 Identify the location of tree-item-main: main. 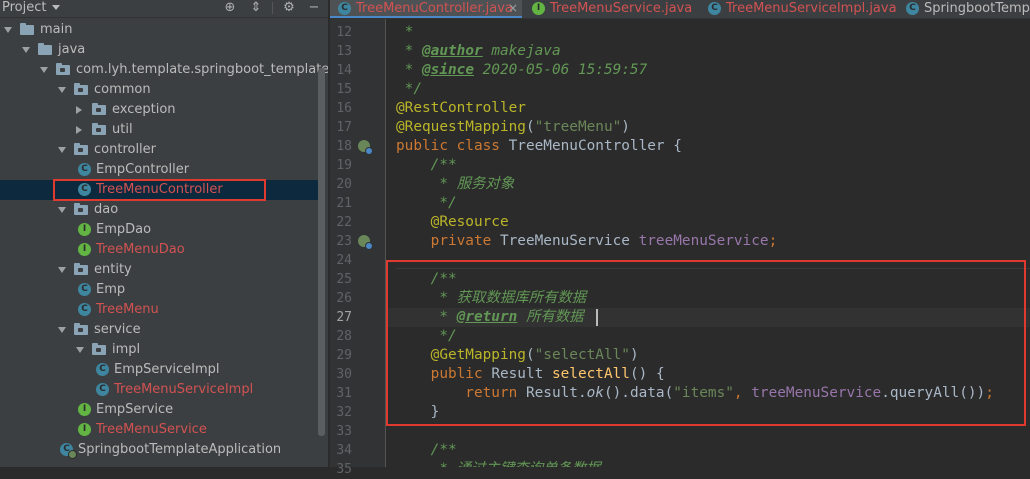
(160, 30).